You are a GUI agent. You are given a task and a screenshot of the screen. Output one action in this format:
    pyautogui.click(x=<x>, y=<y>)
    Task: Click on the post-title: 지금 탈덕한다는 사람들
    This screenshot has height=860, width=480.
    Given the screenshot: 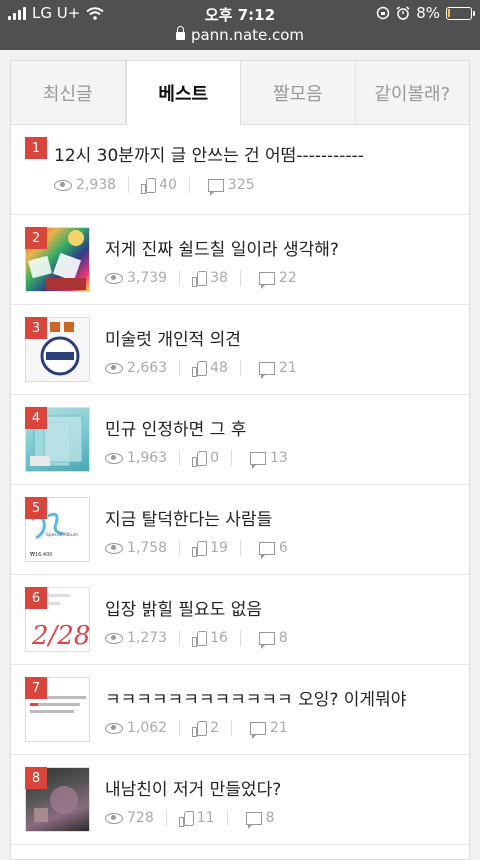 What is the action you would take?
    pyautogui.click(x=188, y=517)
    